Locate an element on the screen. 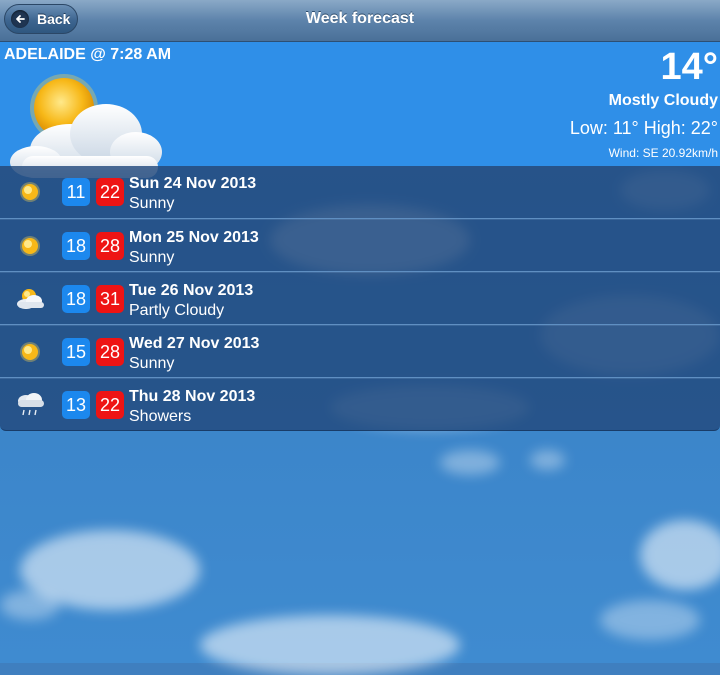  forecast-row: 18 28 Mon 25 Nov 2013 Sunny is located at coordinates (360, 245).